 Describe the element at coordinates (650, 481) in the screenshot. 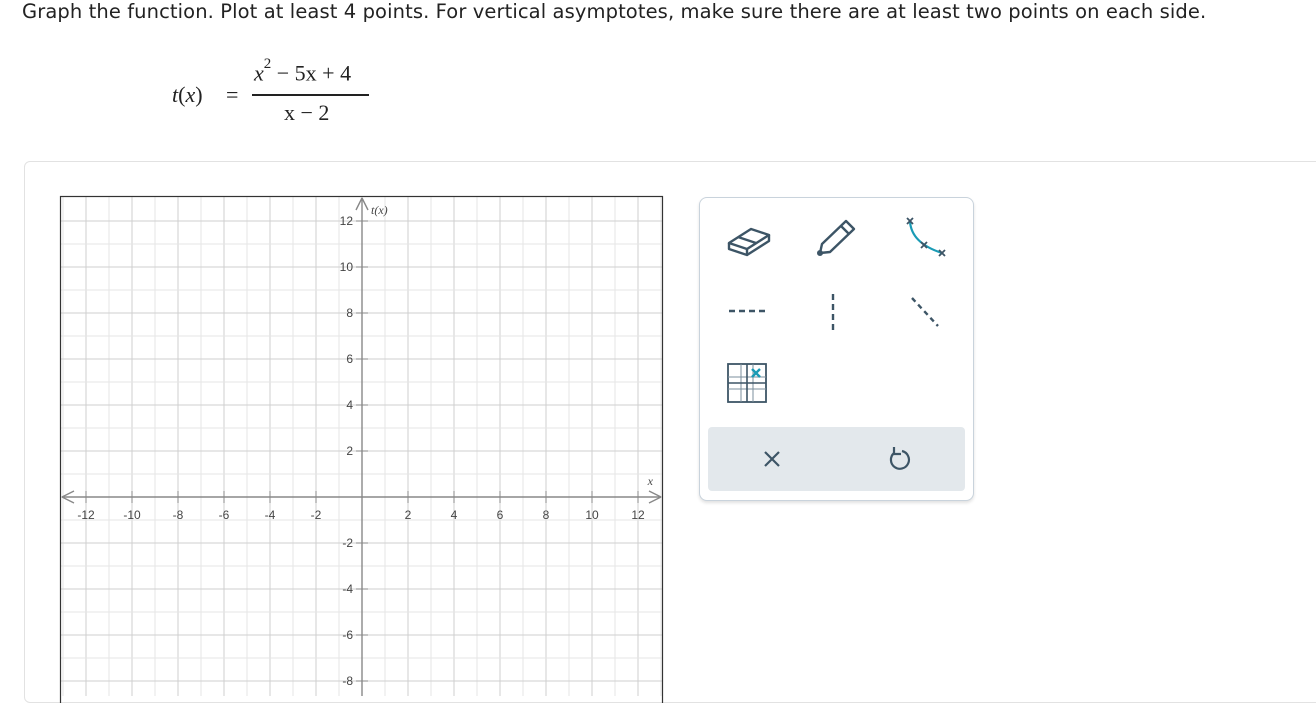

I see `x-axis-label: x` at that location.